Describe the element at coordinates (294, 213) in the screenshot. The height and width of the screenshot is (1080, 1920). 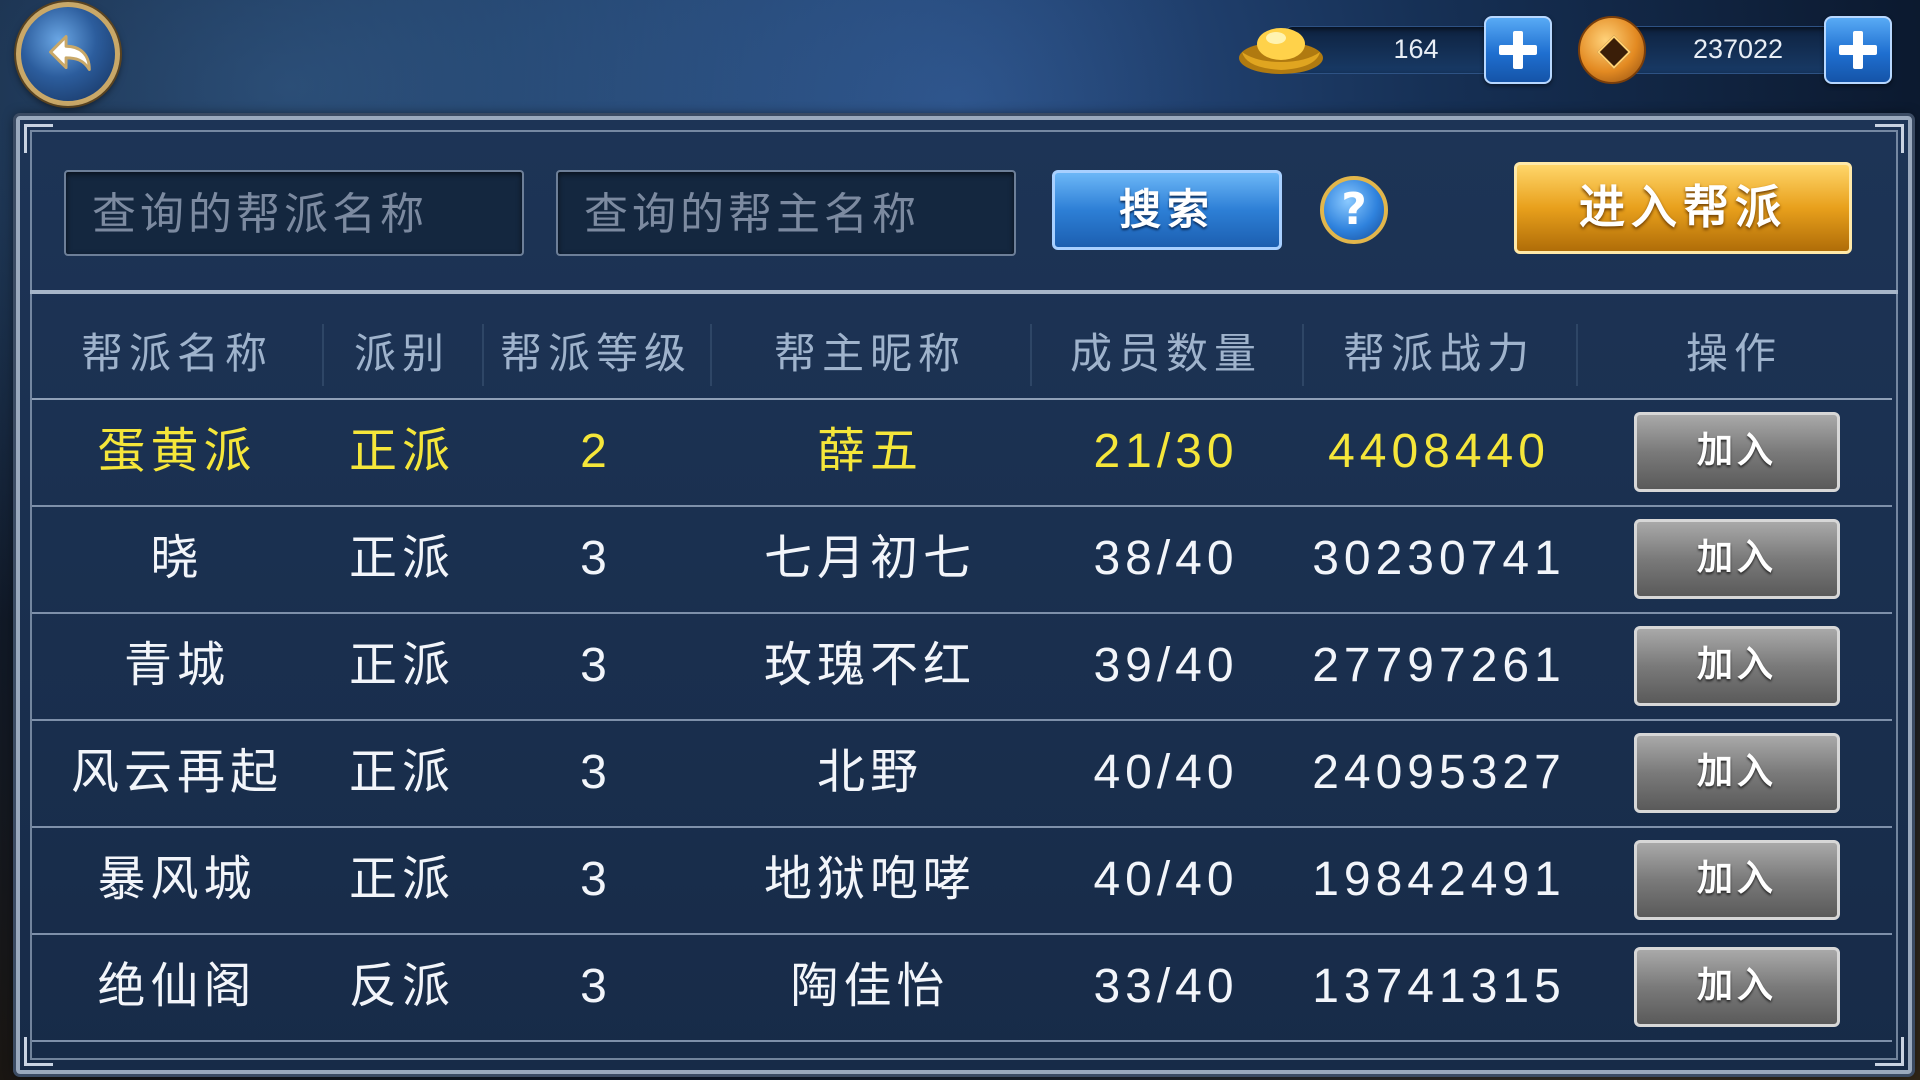
I see `guild-name-search-input: 查询的帮派名称` at that location.